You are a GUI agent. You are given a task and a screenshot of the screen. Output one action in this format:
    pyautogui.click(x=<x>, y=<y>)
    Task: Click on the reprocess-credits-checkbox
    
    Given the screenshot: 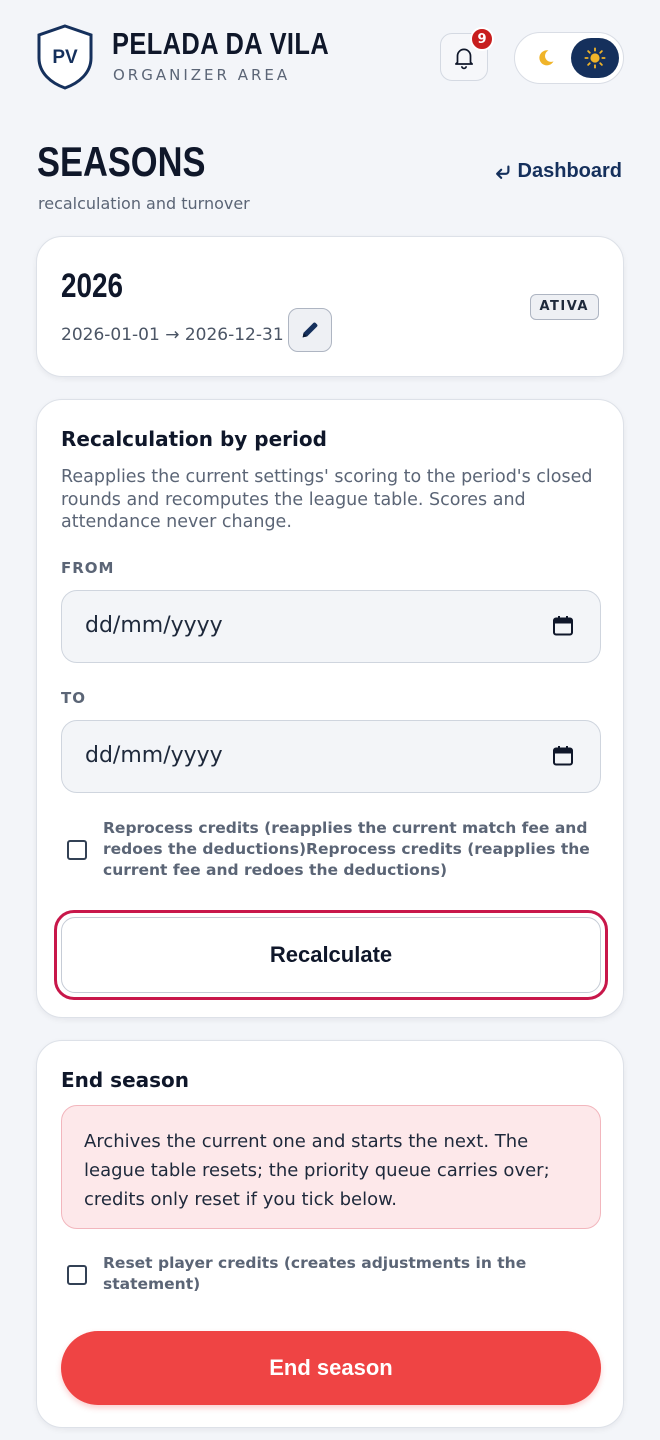 What is the action you would take?
    pyautogui.click(x=77, y=850)
    